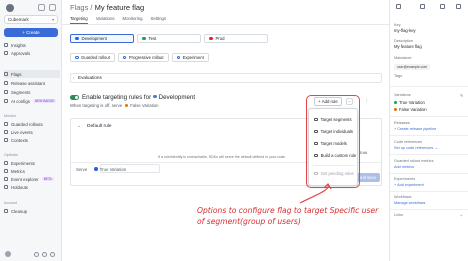 The height and width of the screenshot is (261, 468). What do you see at coordinates (32, 92) in the screenshot?
I see `sidebar-item-segments: Segments` at bounding box center [32, 92].